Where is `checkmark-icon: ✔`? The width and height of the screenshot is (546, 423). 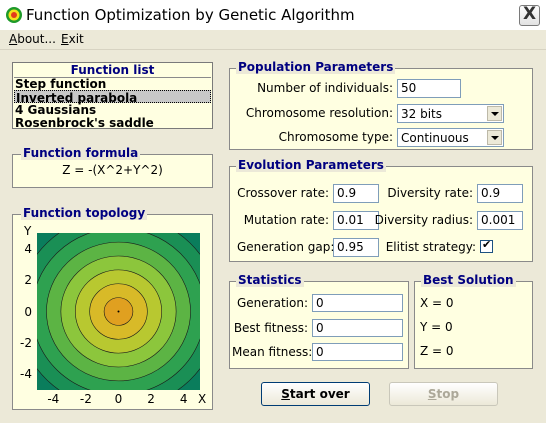
checkmark-icon: ✔ is located at coordinates (487, 244).